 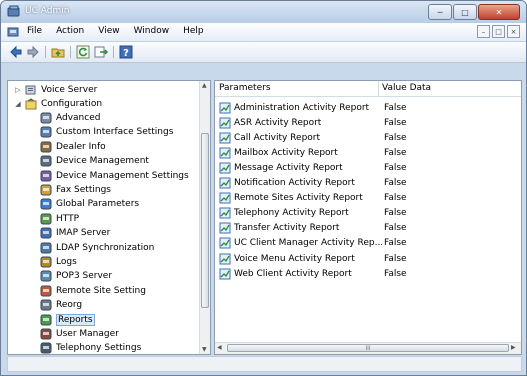 I want to click on device-settings-icon, so click(x=46, y=176).